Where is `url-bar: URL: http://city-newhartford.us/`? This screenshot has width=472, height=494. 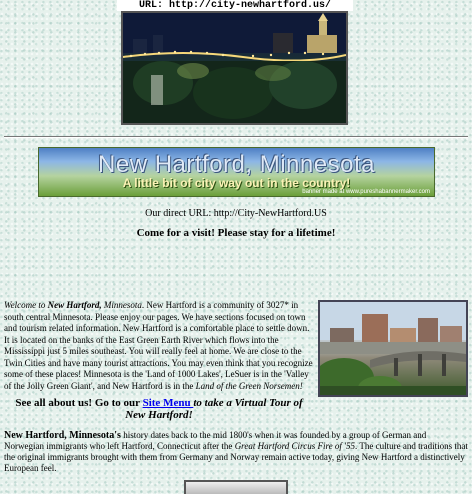 url-bar: URL: http://city-newhartford.us/ is located at coordinates (235, 5).